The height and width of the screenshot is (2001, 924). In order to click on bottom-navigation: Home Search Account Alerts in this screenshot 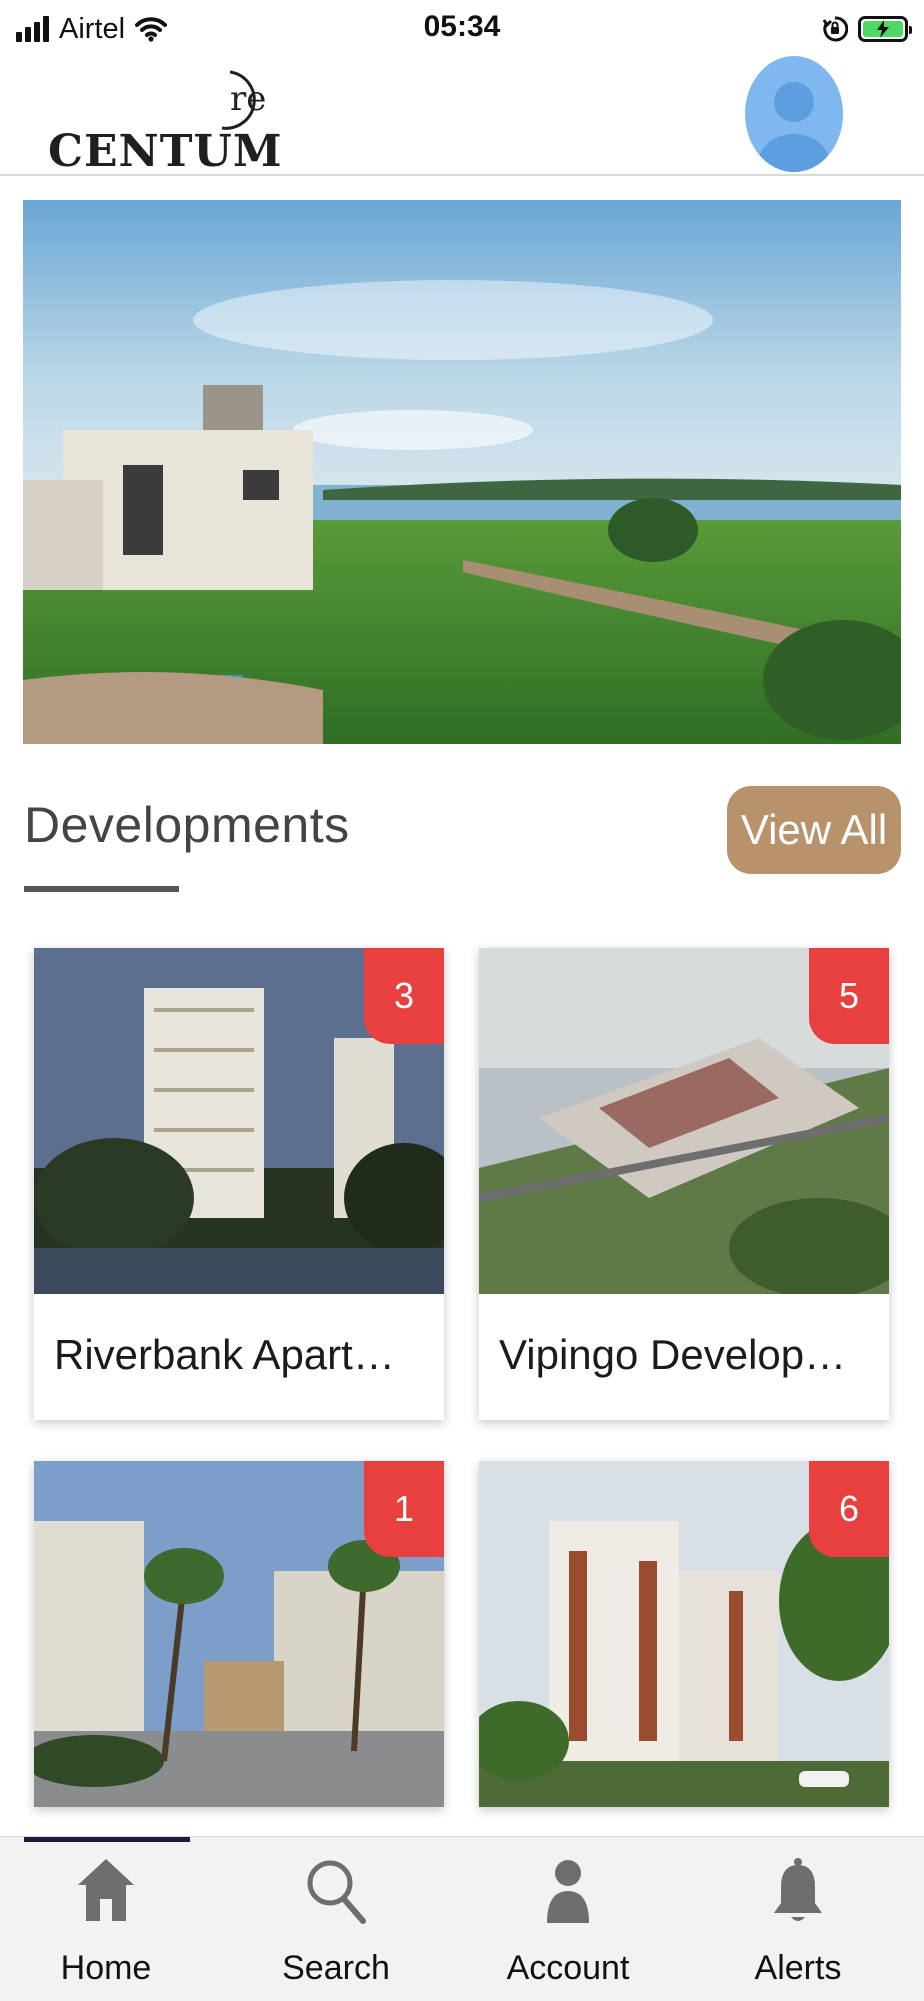, I will do `click(462, 1918)`.